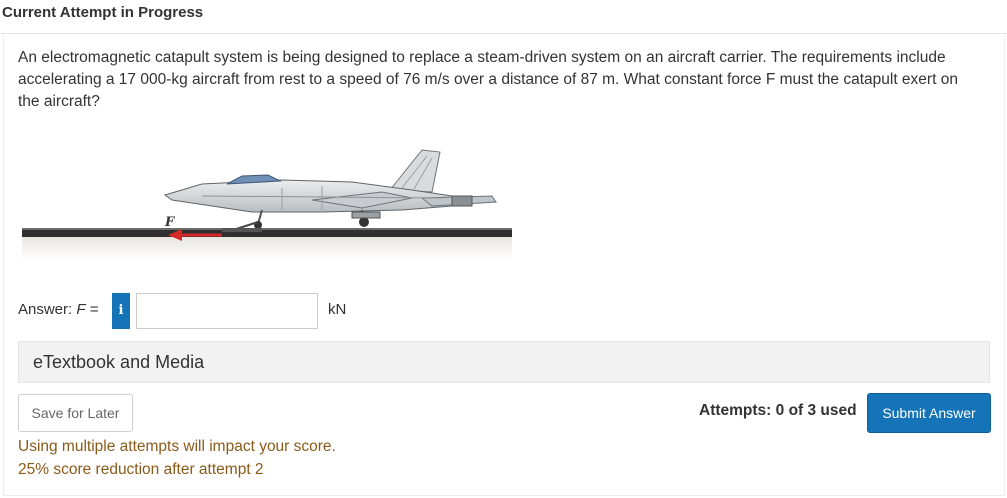 This screenshot has width=1007, height=498. Describe the element at coordinates (141, 469) in the screenshot. I see `attempts-note-line2: 25% score reduction after attempt 2` at that location.